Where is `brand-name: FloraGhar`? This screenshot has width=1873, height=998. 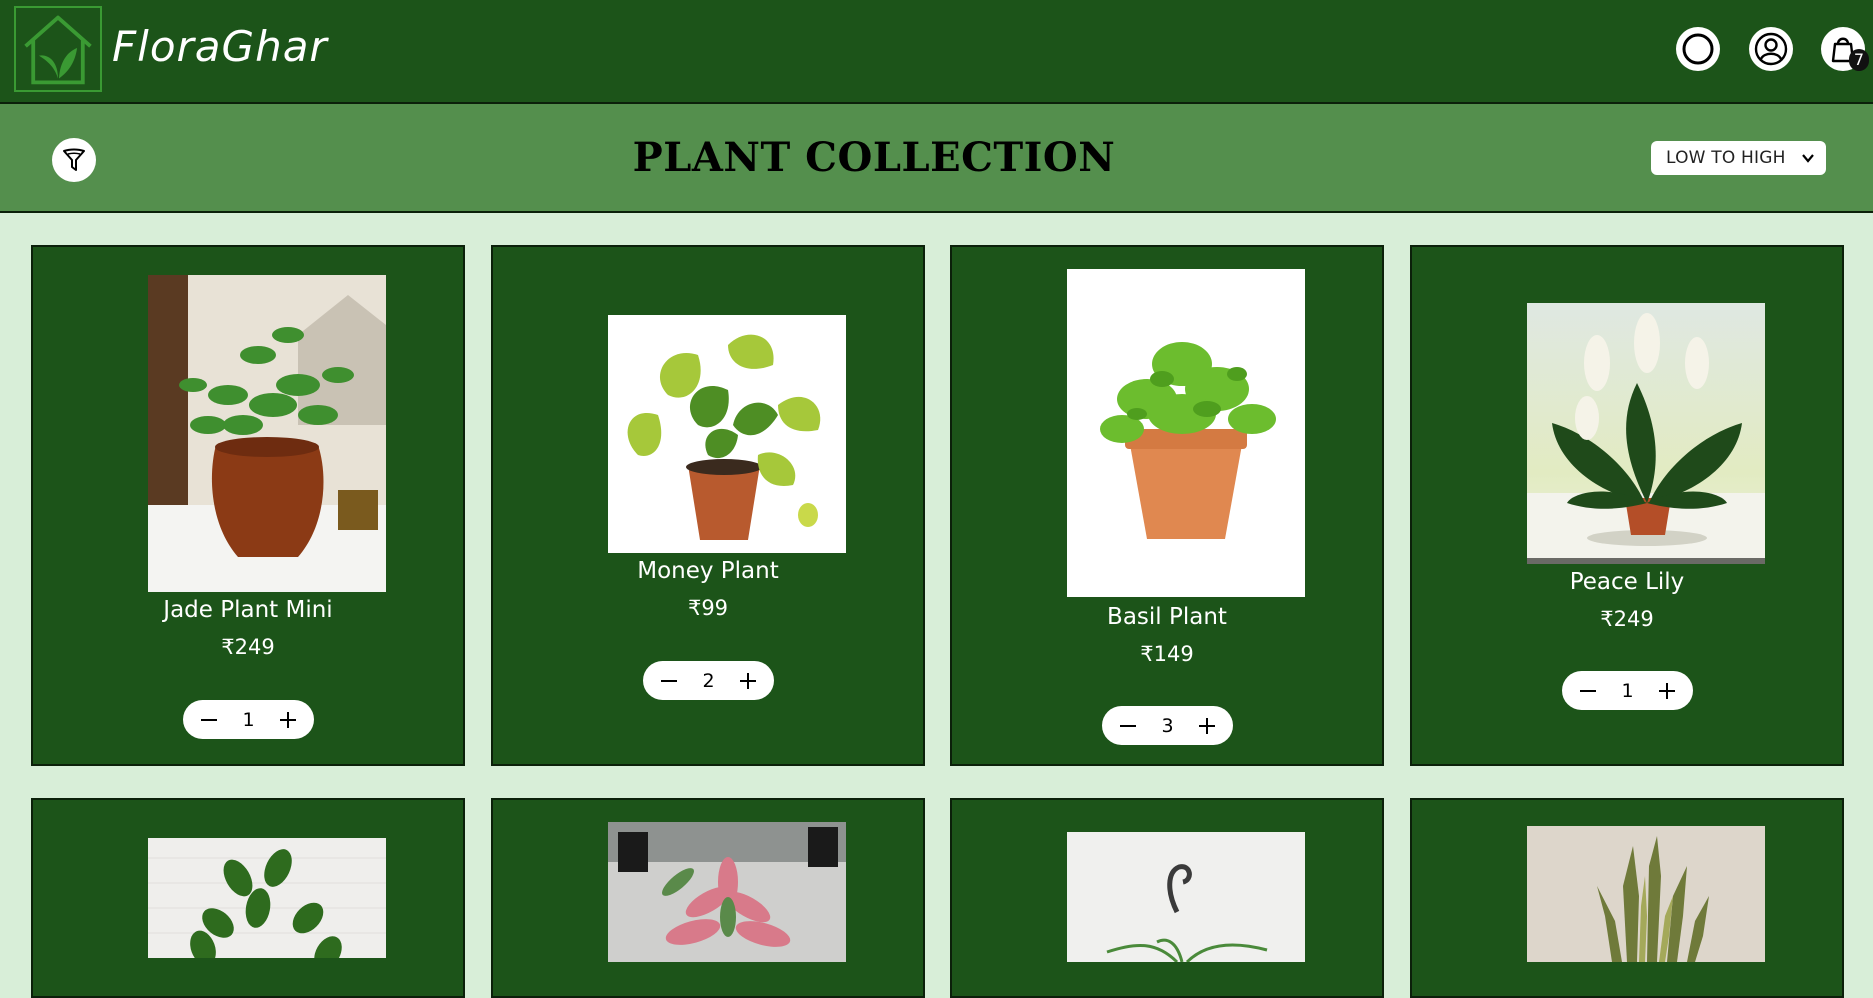
brand-name: FloraGhar is located at coordinates (220, 46).